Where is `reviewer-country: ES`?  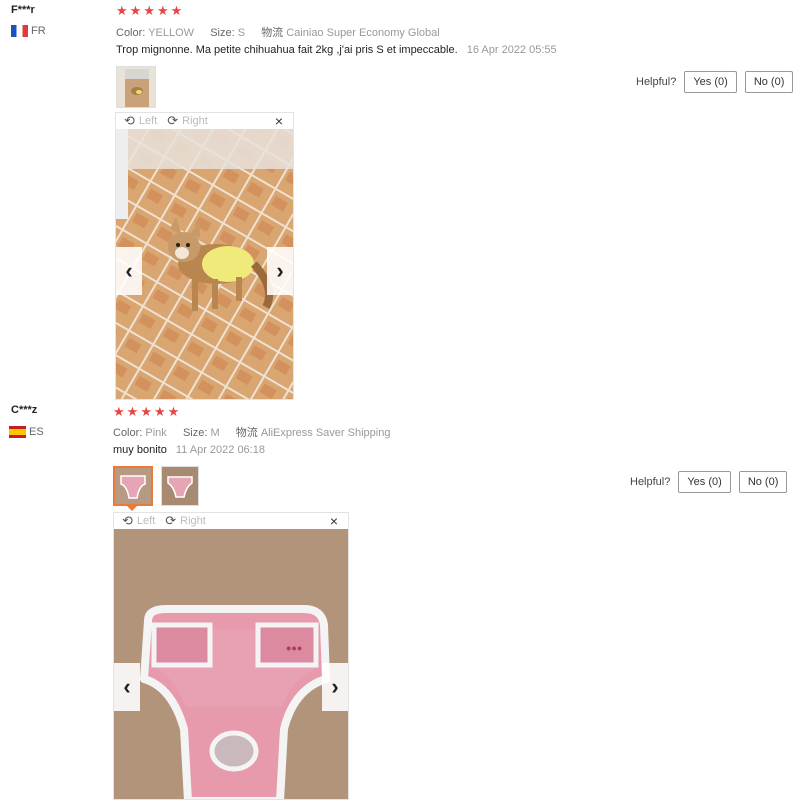
reviewer-country: ES is located at coordinates (26, 432).